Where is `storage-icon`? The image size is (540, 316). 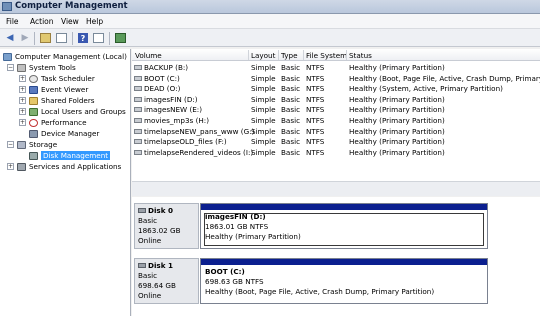 storage-icon is located at coordinates (21, 144).